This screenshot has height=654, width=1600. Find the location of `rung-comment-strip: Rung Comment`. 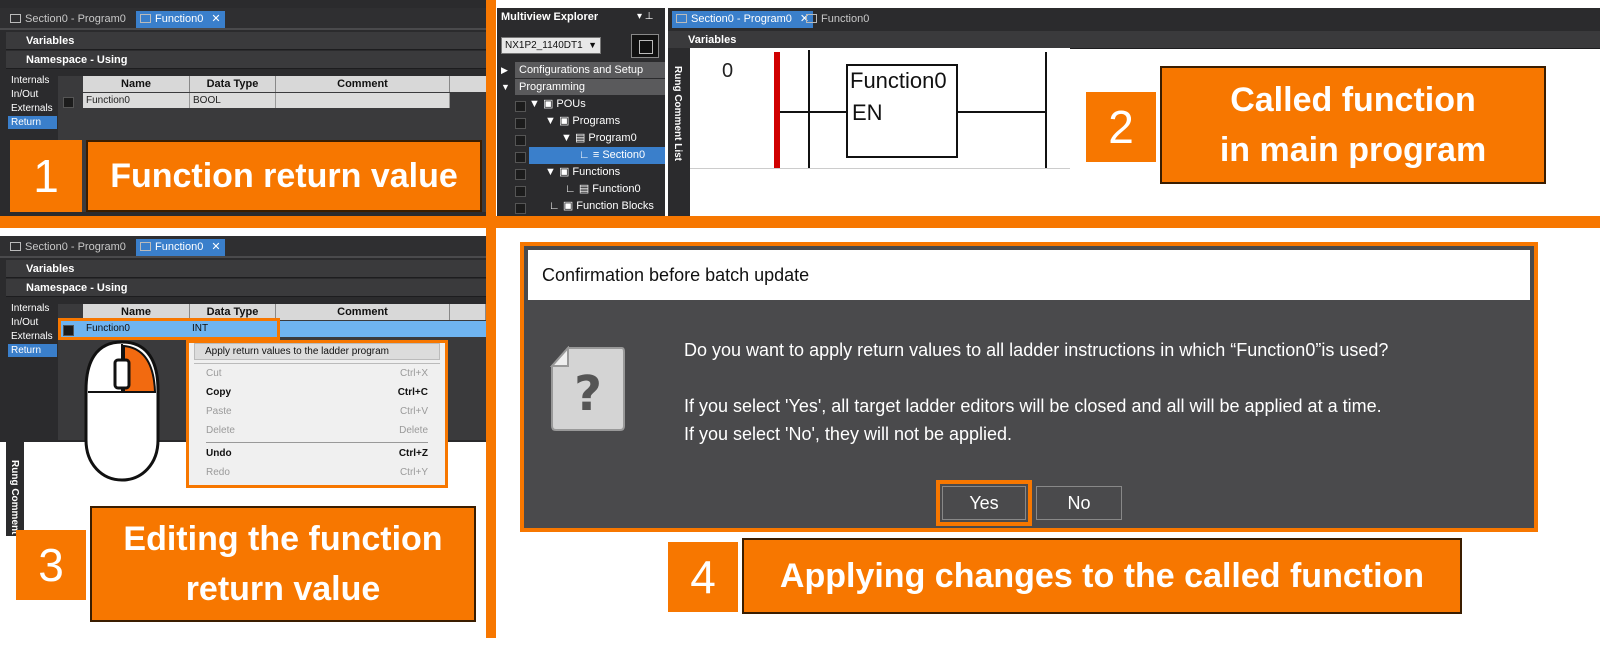

rung-comment-strip: Rung Comment is located at coordinates (15, 489).